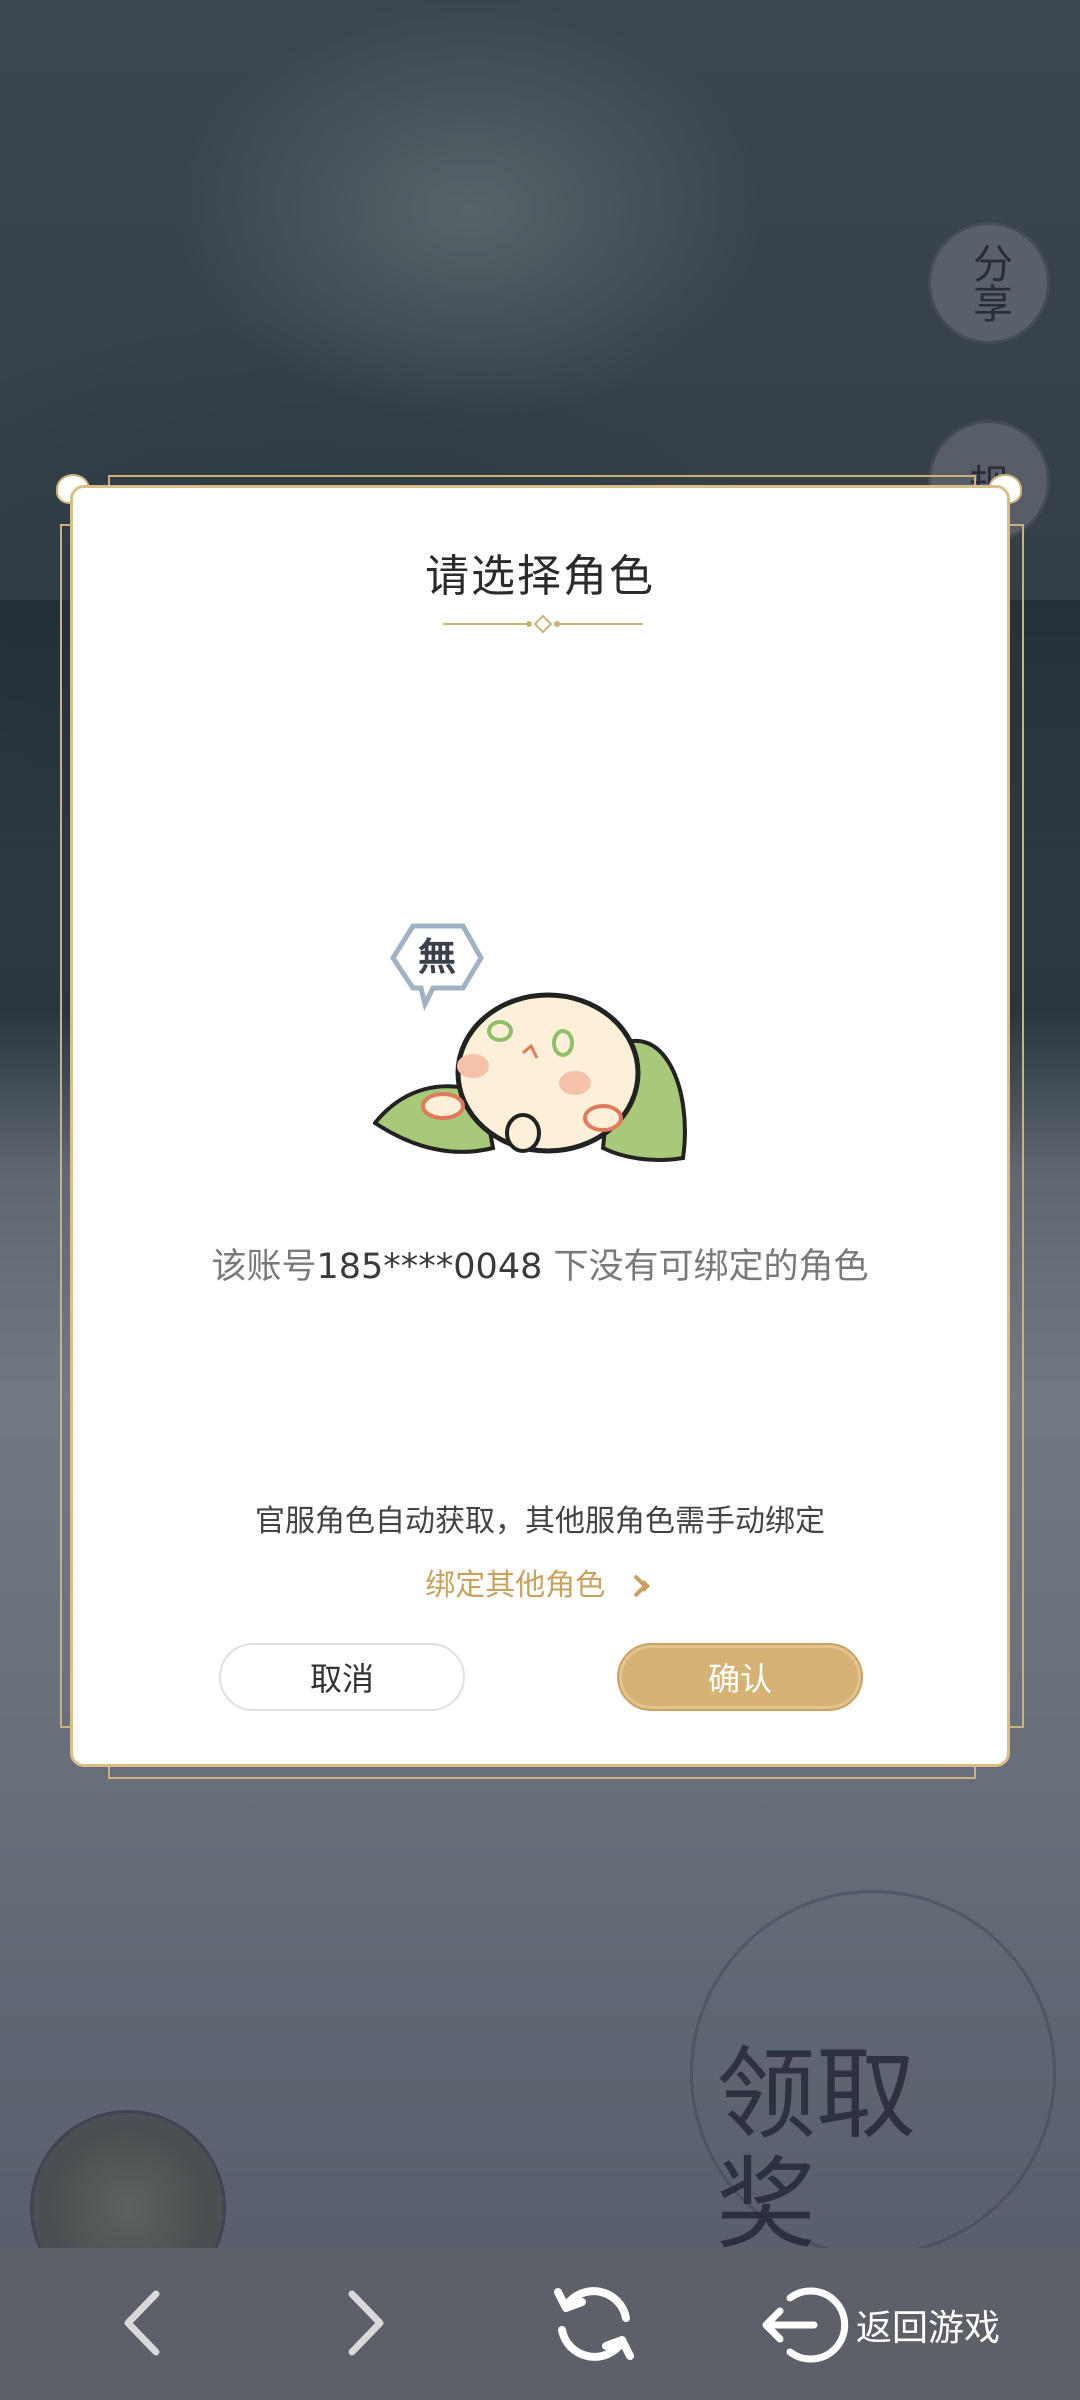  What do you see at coordinates (928, 2328) in the screenshot?
I see `return-to-game-label: 返回游戏` at bounding box center [928, 2328].